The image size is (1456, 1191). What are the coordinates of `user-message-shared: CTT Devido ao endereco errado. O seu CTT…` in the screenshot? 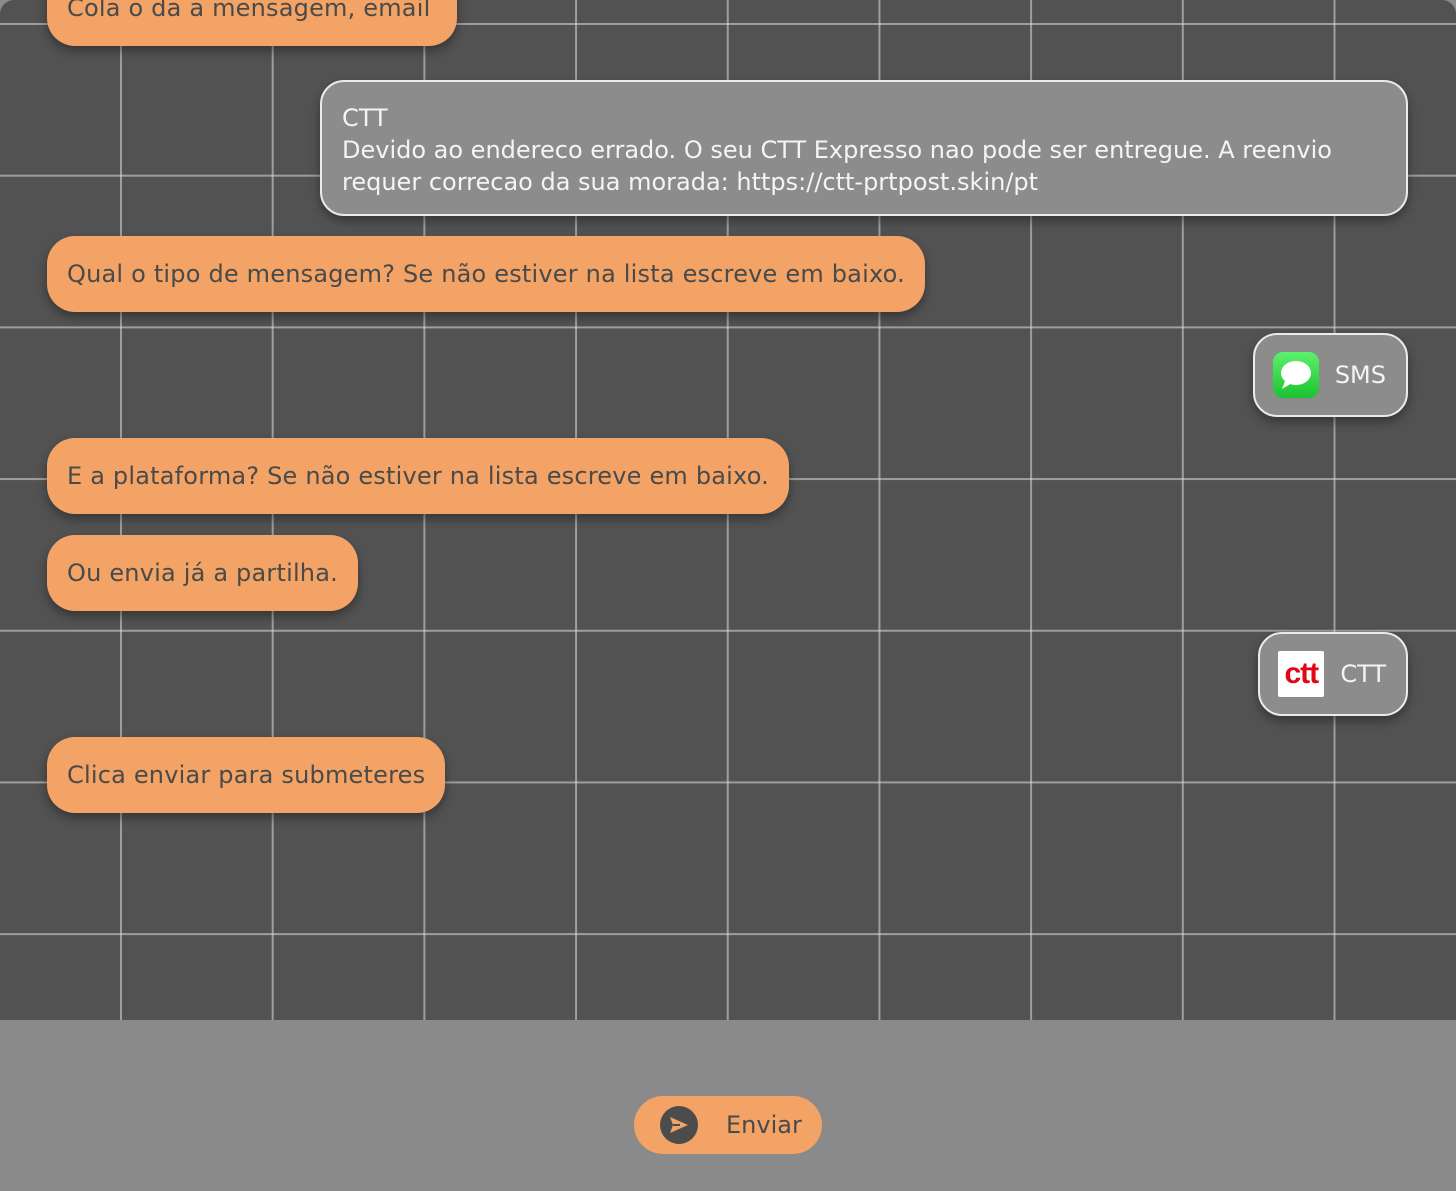 It's located at (864, 148).